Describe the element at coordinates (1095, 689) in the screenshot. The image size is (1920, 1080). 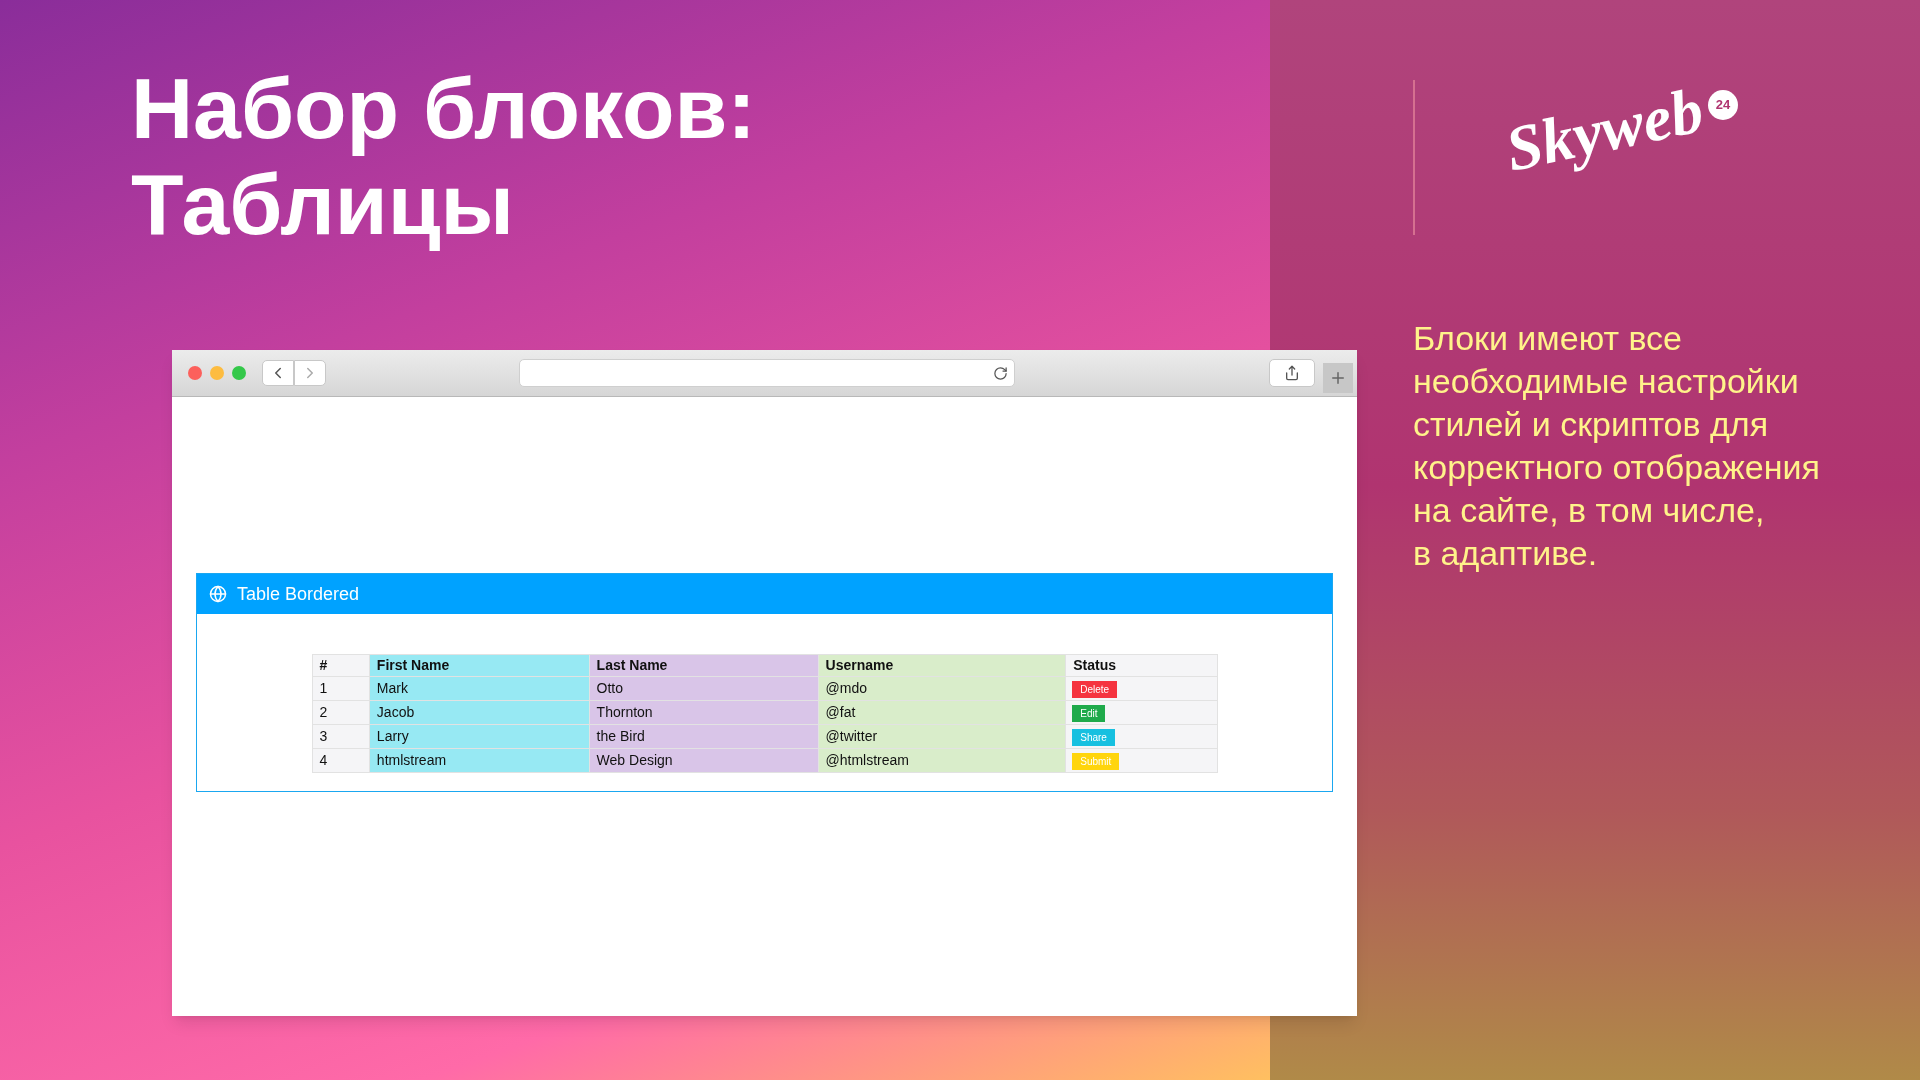
I see `status-button: Delete` at that location.